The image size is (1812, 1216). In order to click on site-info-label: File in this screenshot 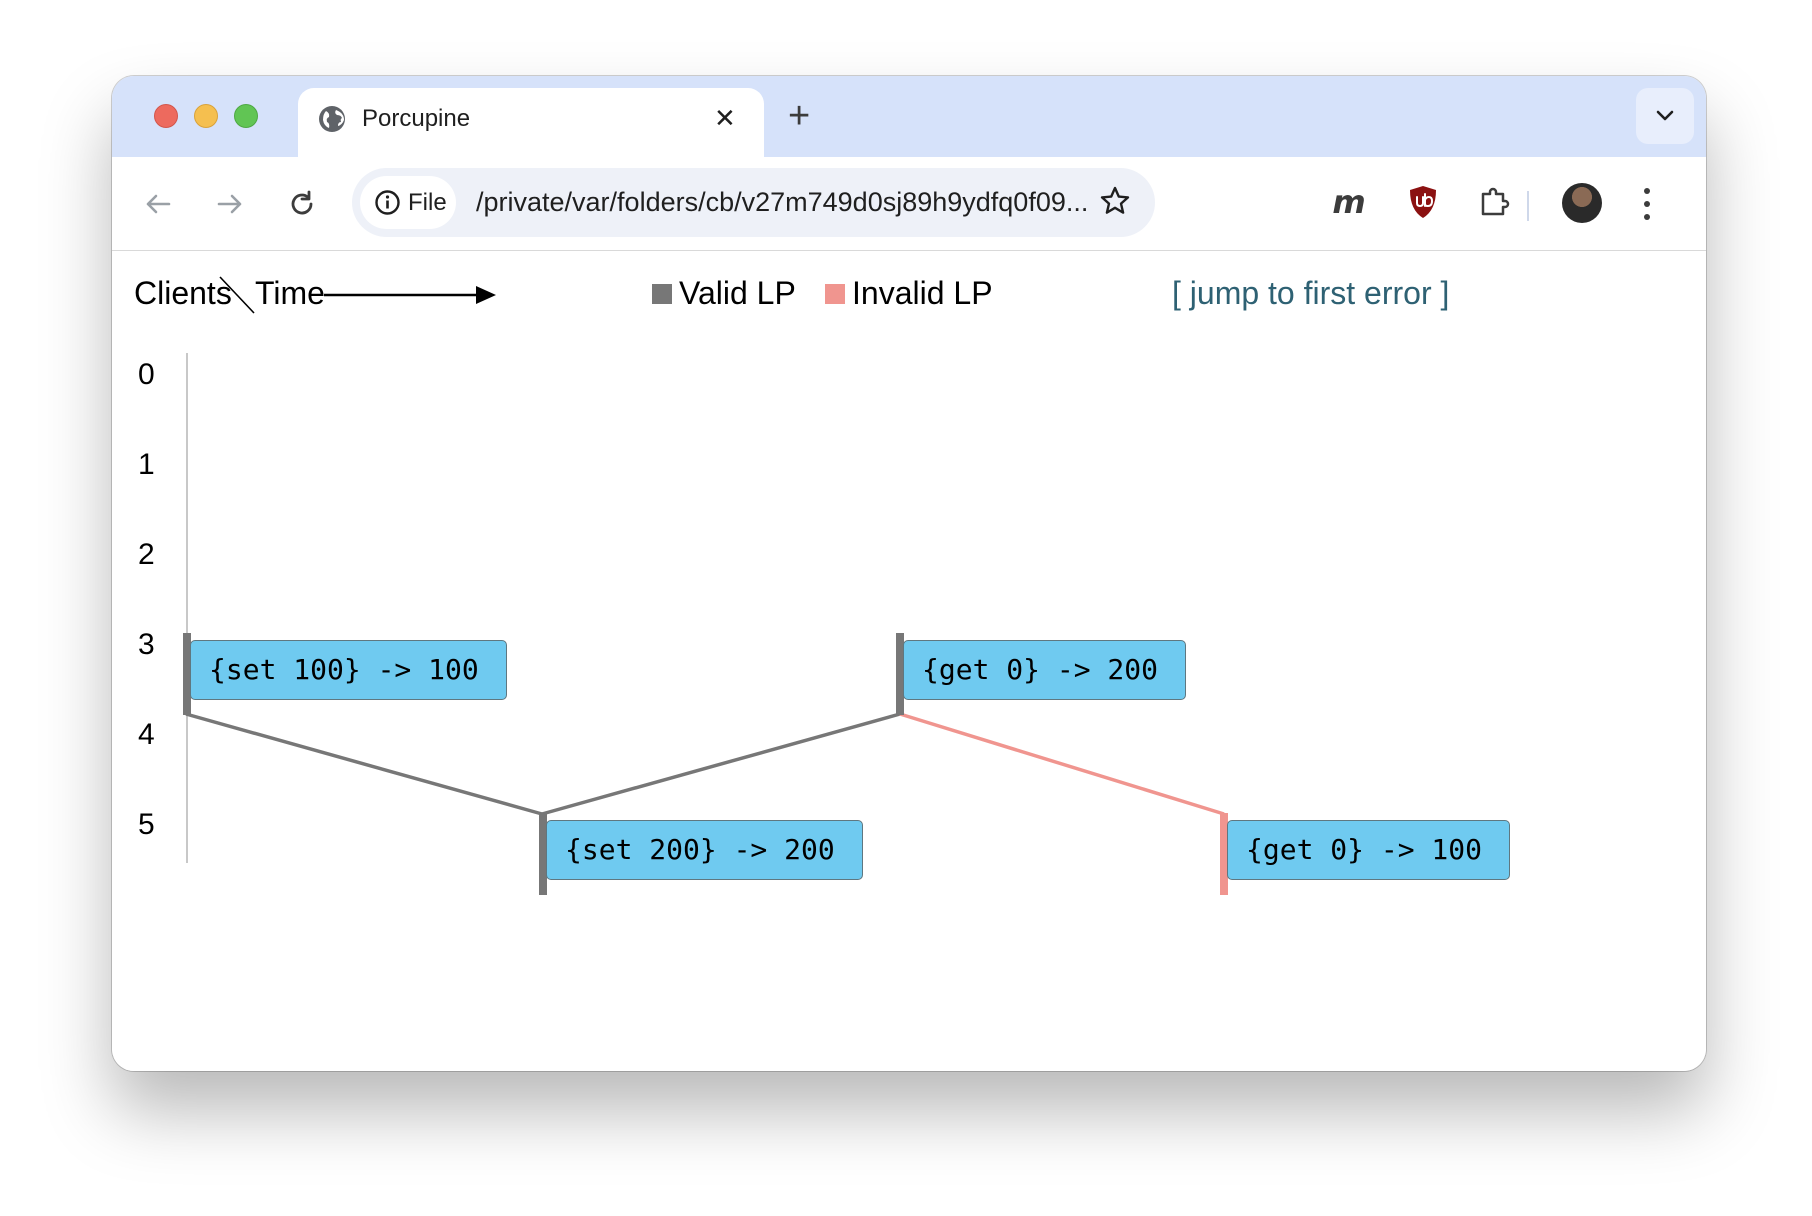, I will do `click(427, 202)`.